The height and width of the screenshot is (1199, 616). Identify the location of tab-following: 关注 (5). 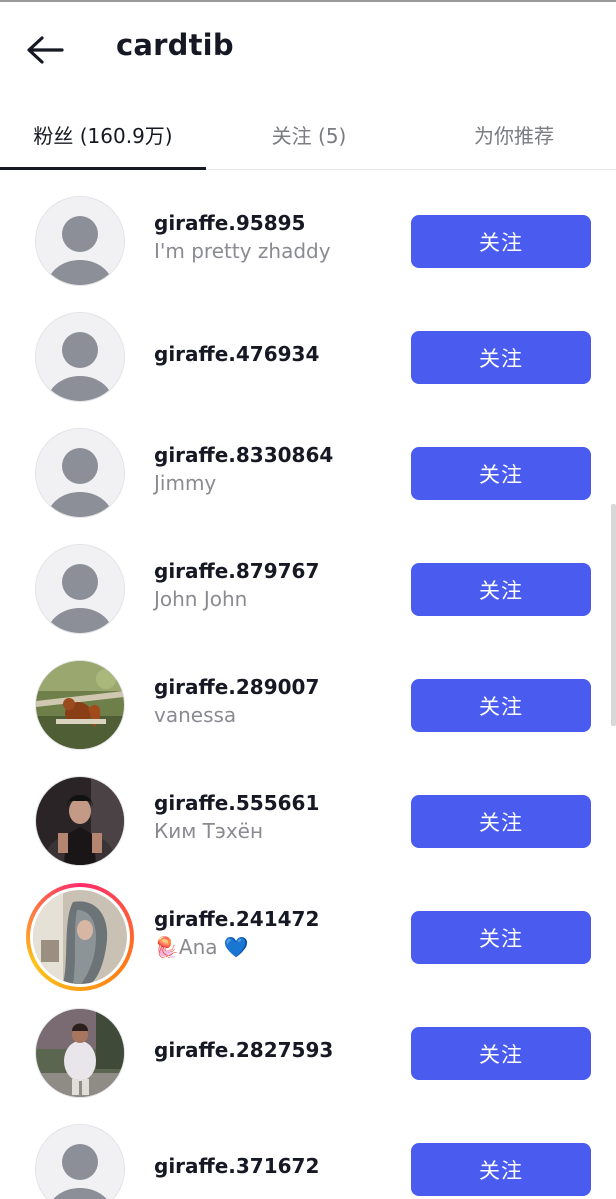
(309, 134).